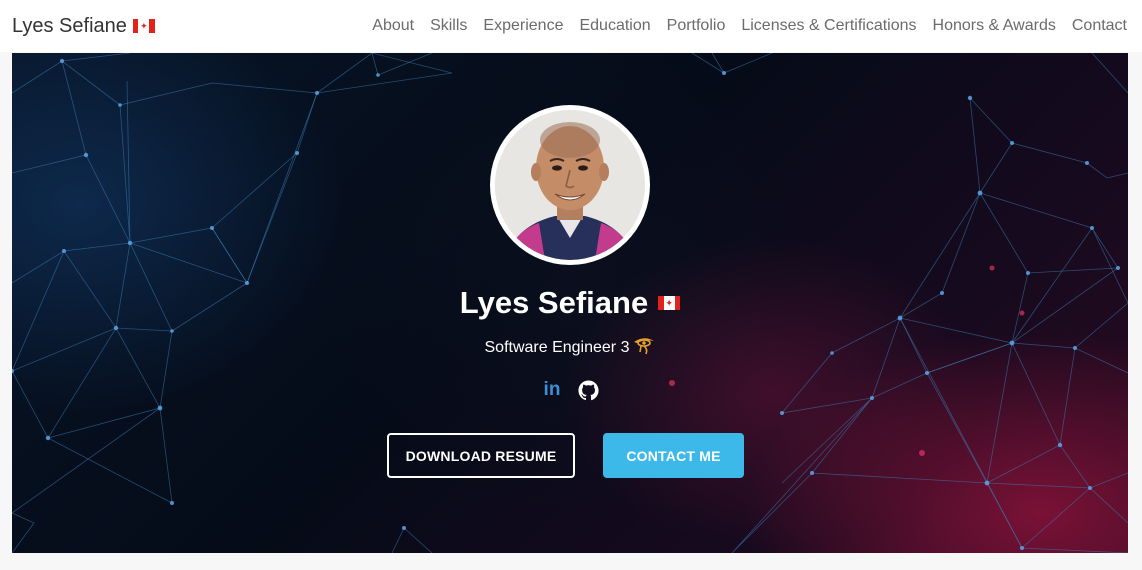 This screenshot has width=1142, height=570. What do you see at coordinates (644, 347) in the screenshot?
I see `eye-of-horus-icon` at bounding box center [644, 347].